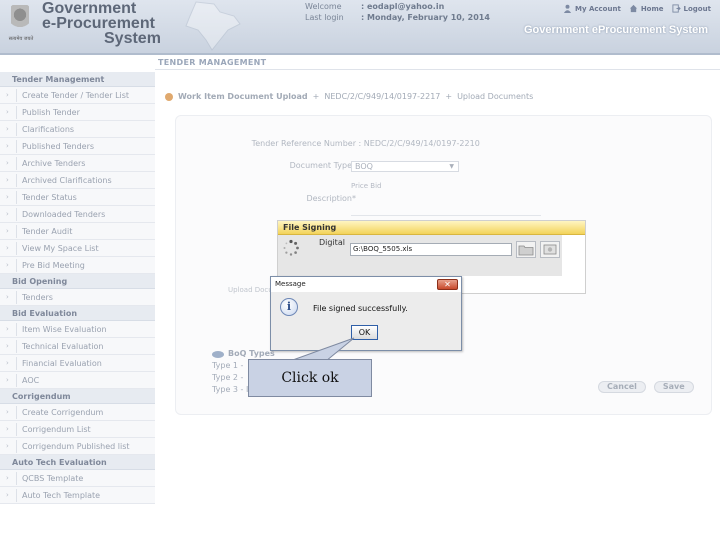 The width and height of the screenshot is (720, 540). Describe the element at coordinates (364, 166) in the screenshot. I see `document-type-value: BOQ` at that location.